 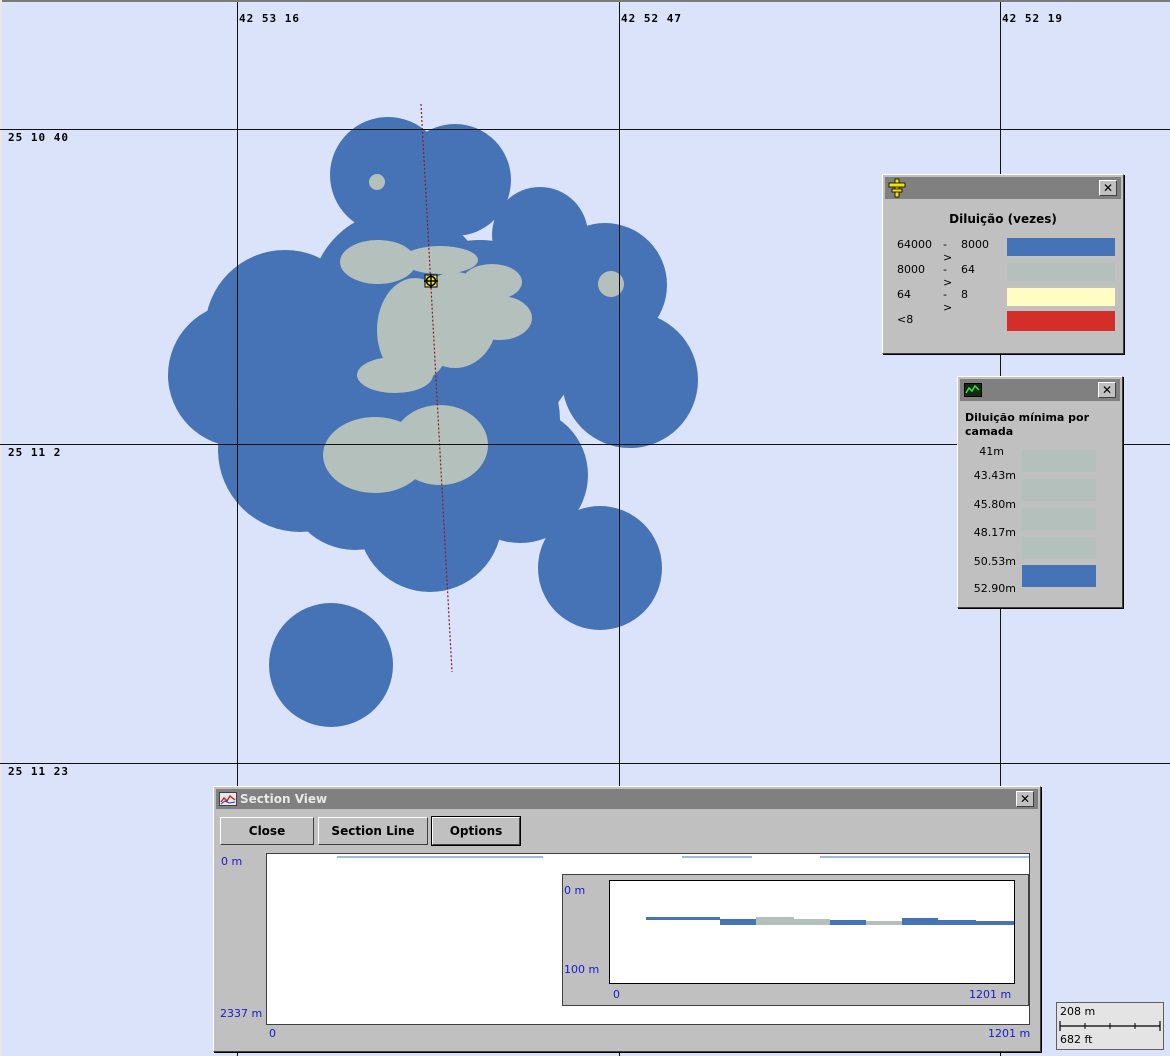 What do you see at coordinates (651, 18) in the screenshot?
I see `longitude-label: 42 52 47` at bounding box center [651, 18].